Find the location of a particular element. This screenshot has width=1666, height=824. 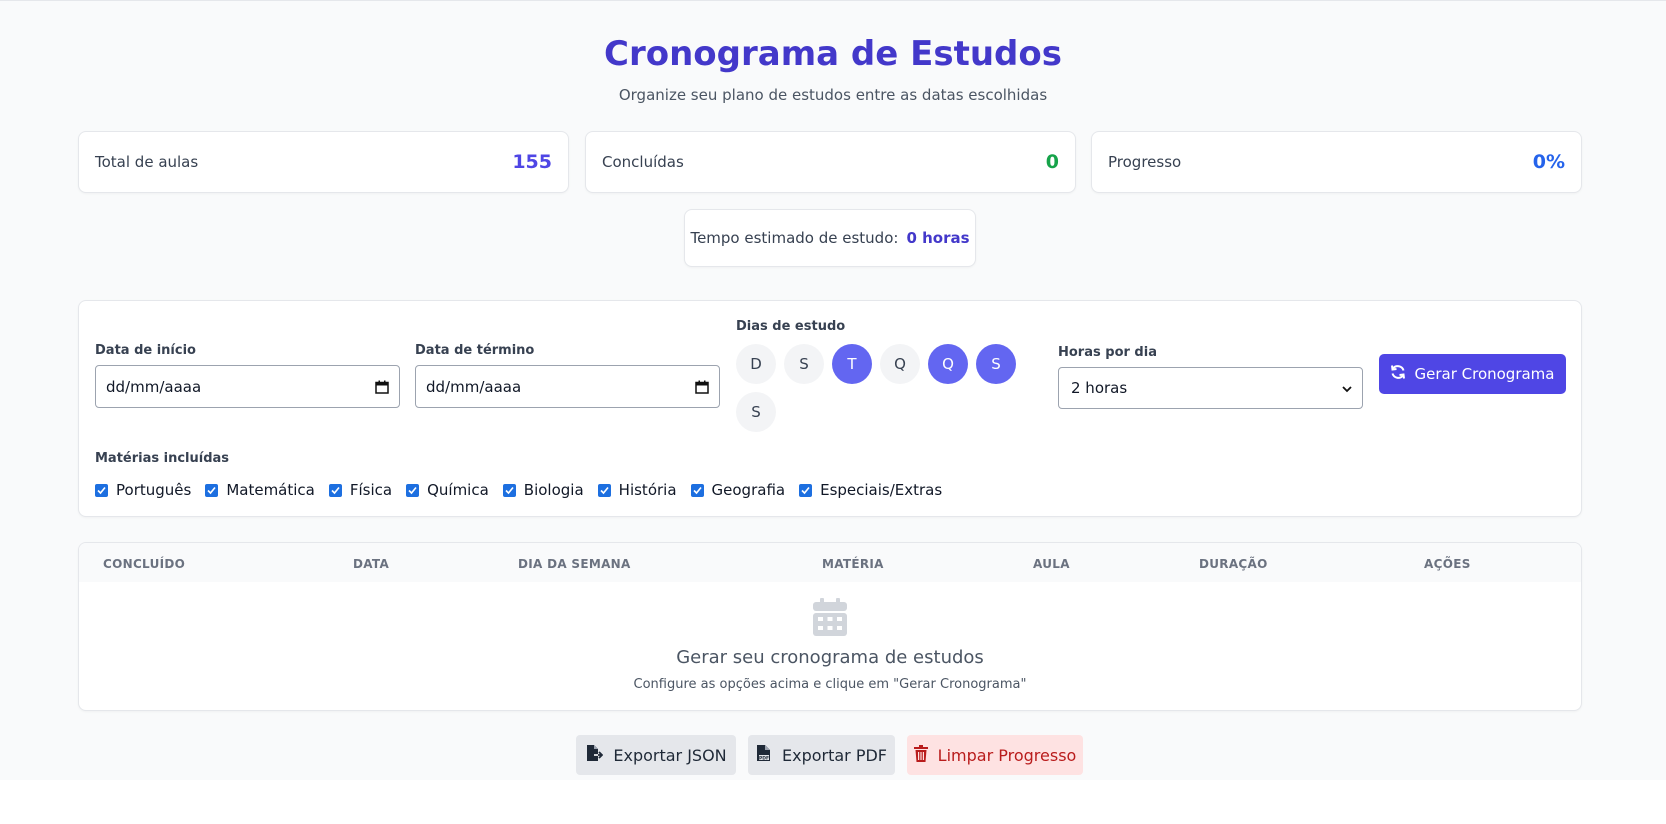

stat-card-progress: Progresso 0% is located at coordinates (1336, 162).